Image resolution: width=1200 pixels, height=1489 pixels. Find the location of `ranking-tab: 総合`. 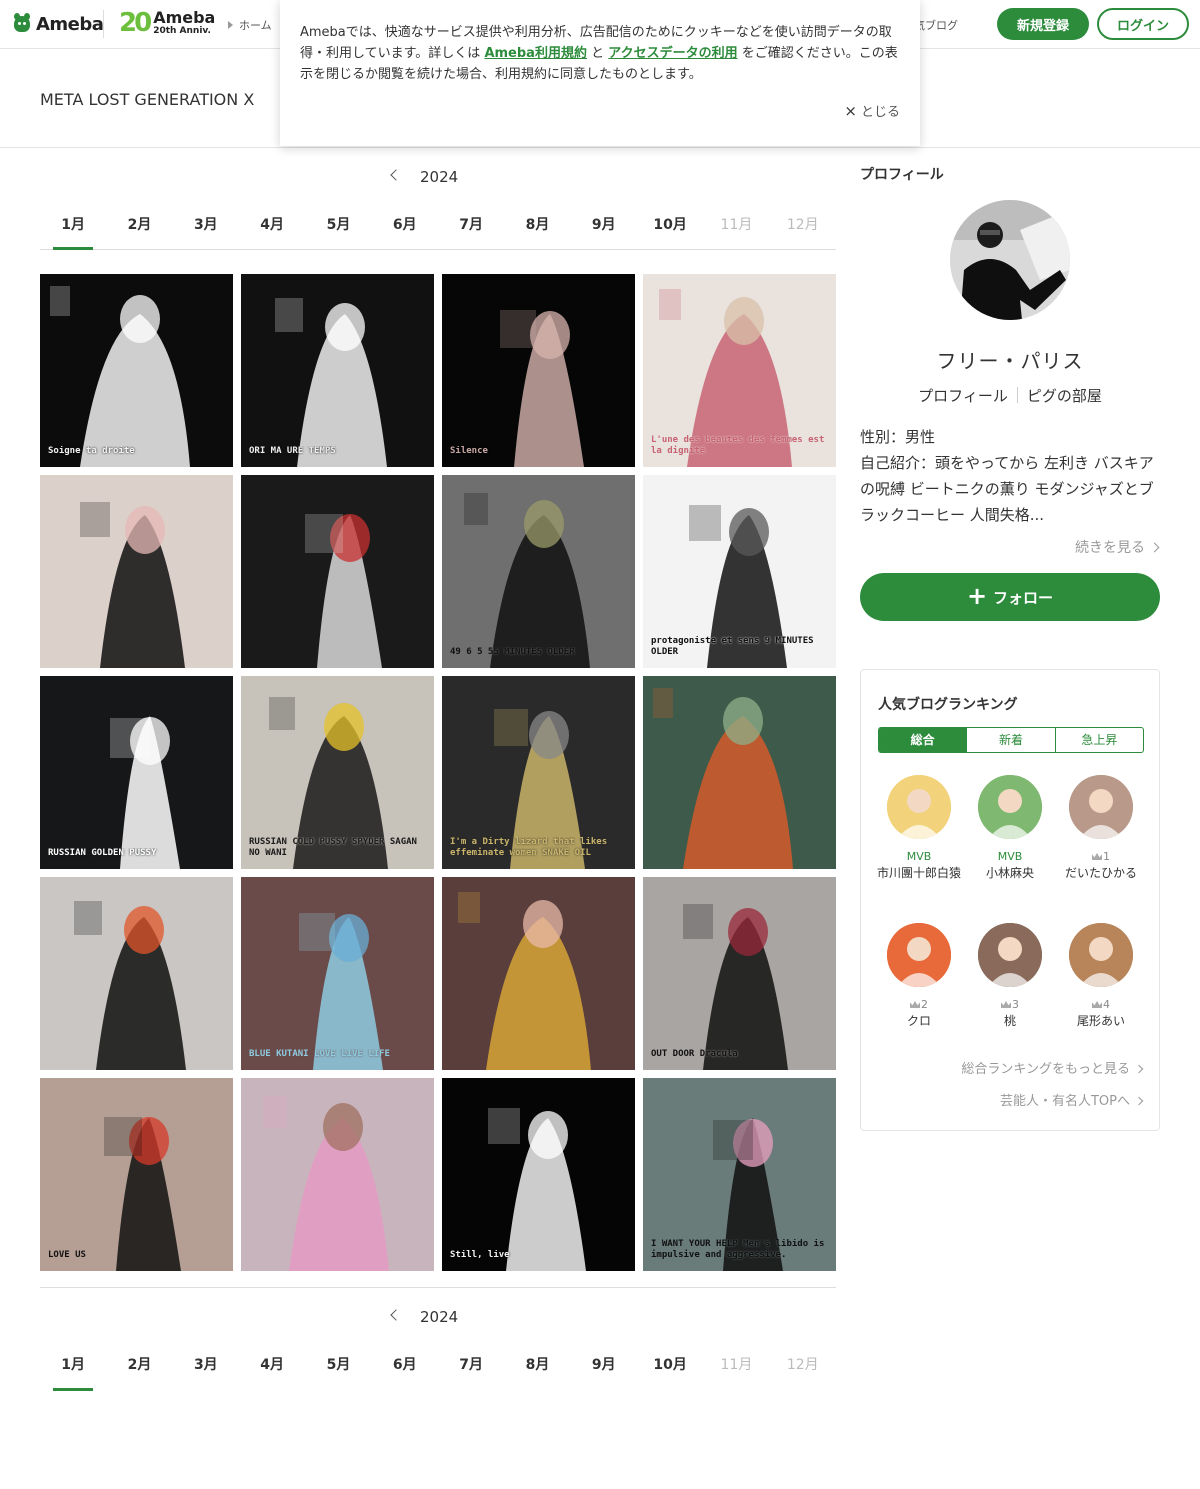

ranking-tab: 総合 is located at coordinates (923, 740).